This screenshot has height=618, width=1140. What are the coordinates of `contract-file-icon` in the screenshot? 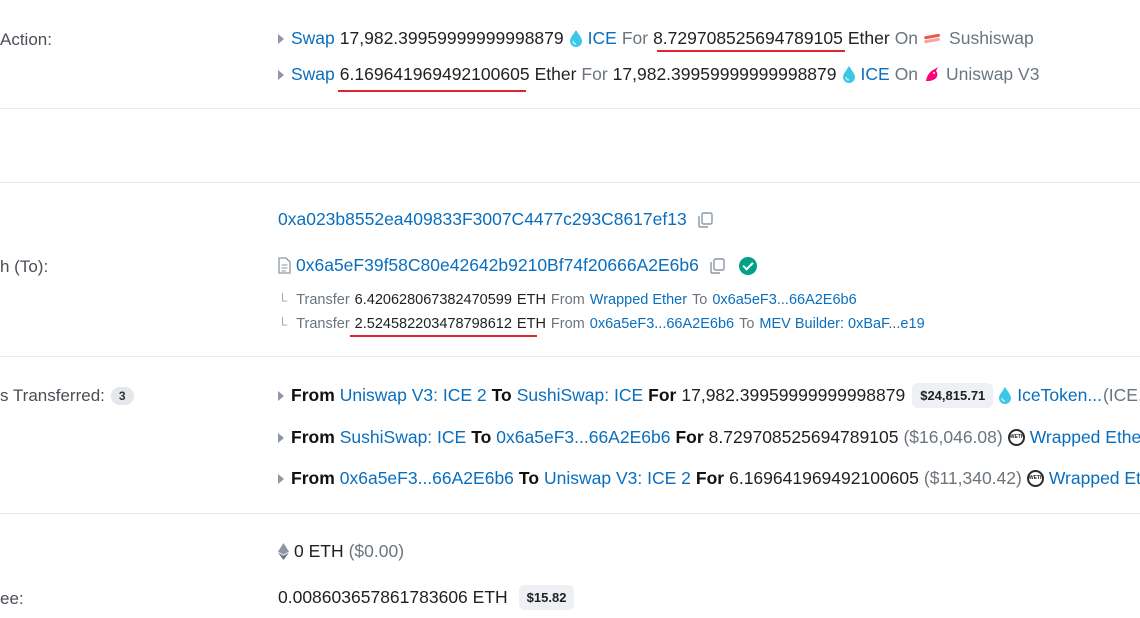 It's located at (284, 265).